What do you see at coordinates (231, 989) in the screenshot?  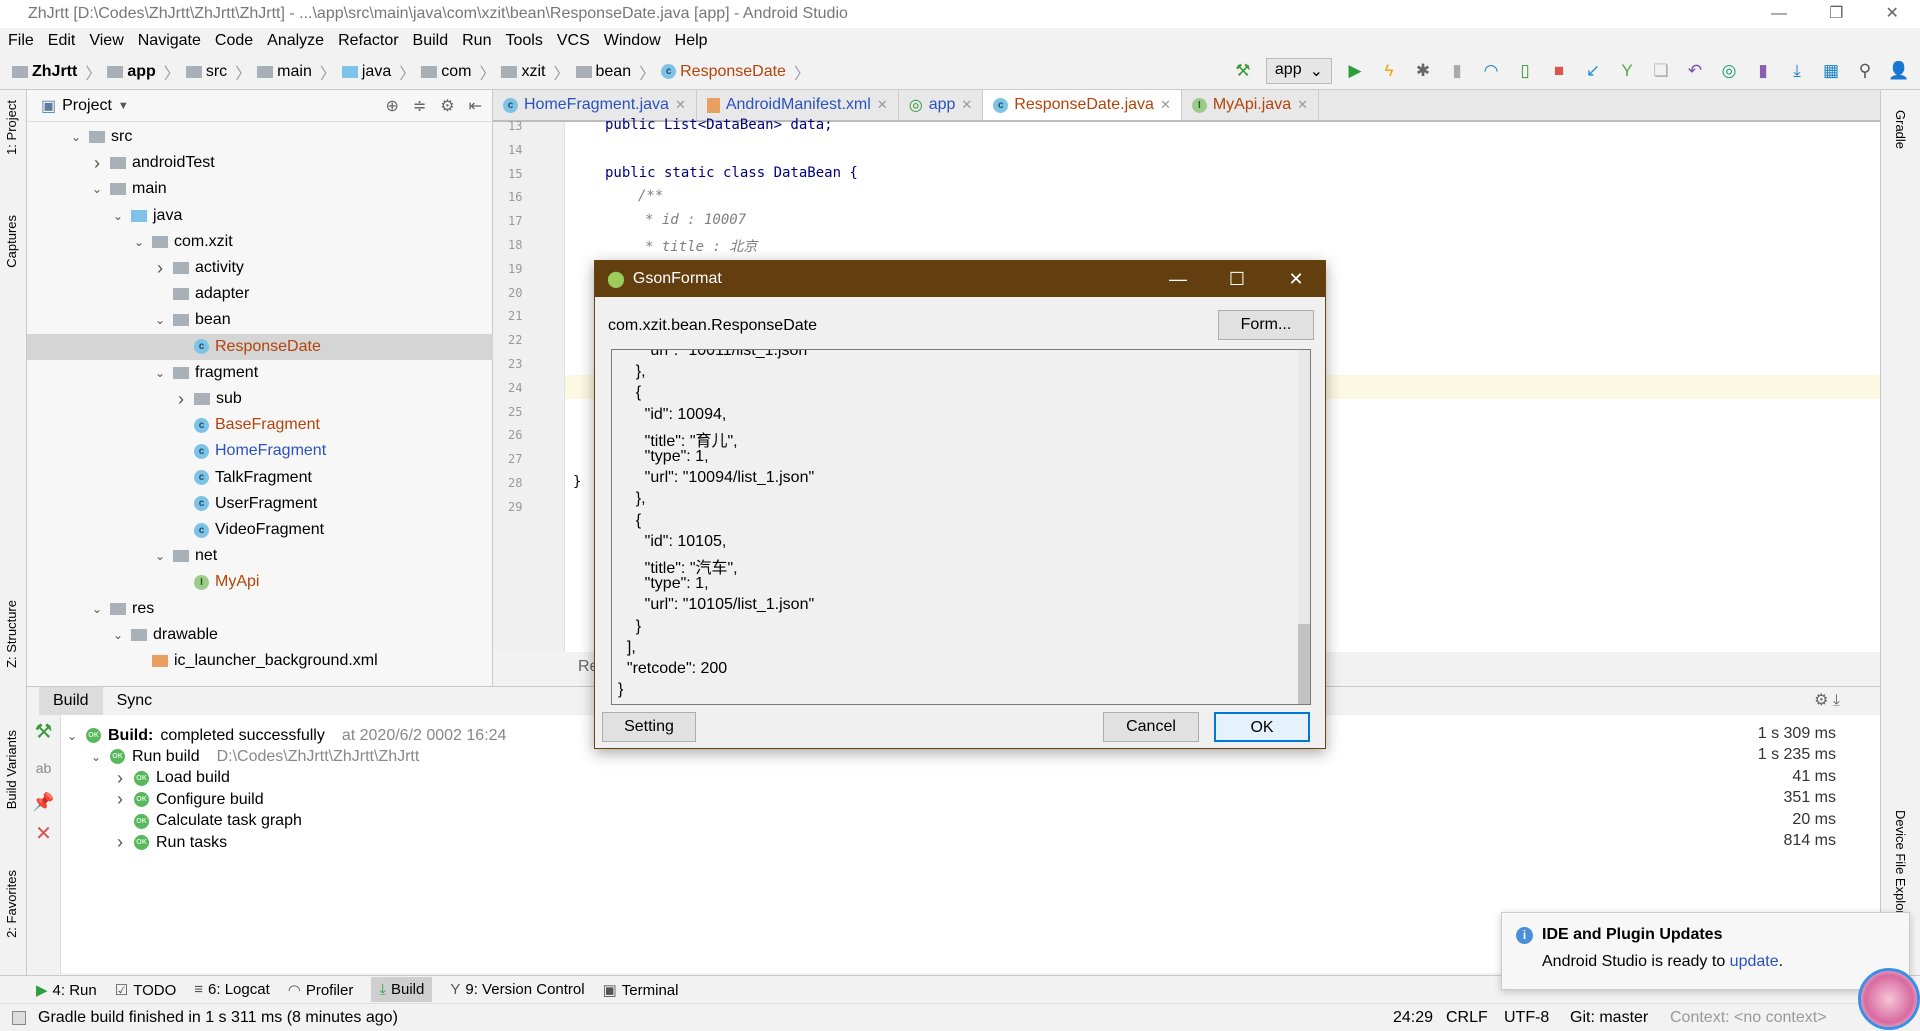 I see `toolwindow-6-logcat: ≡ 6: Logcat` at bounding box center [231, 989].